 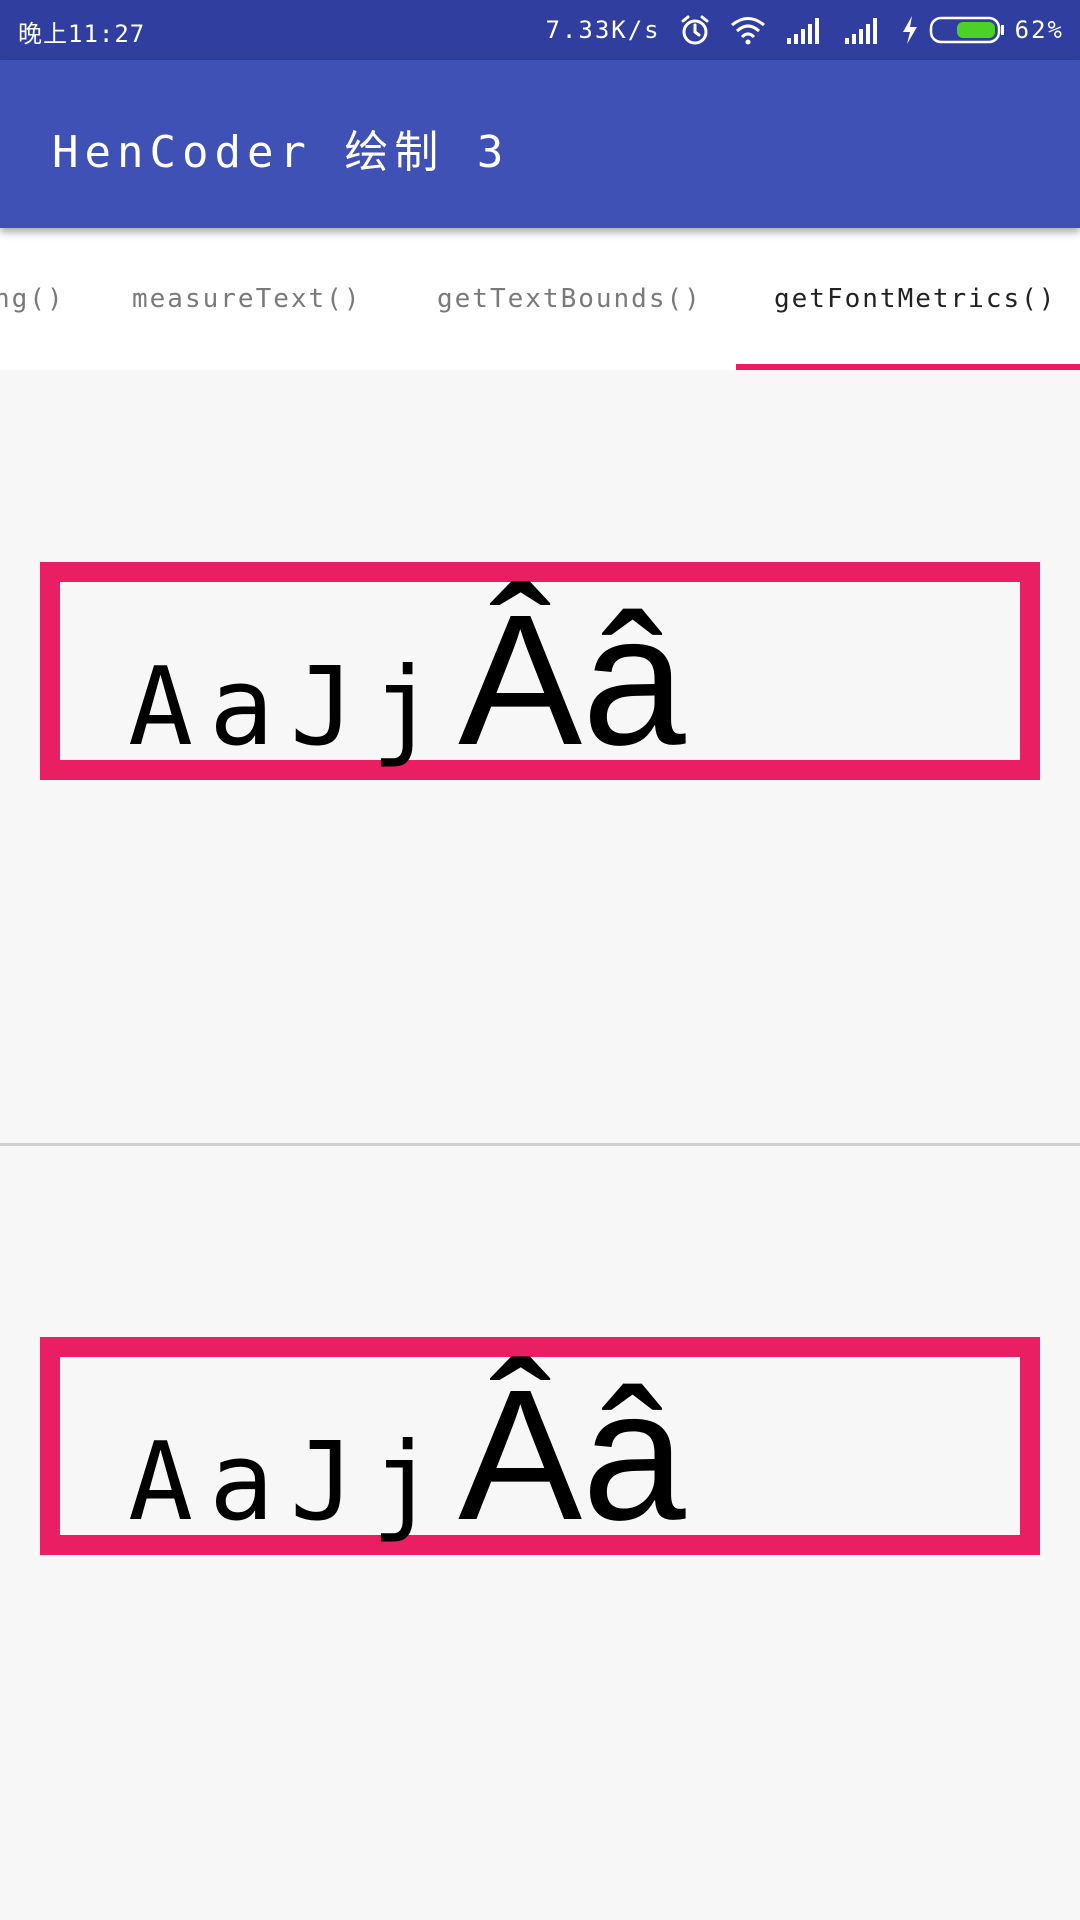 I want to click on text-sample-box-bottom: AaJj Ââ, so click(x=540, y=1446).